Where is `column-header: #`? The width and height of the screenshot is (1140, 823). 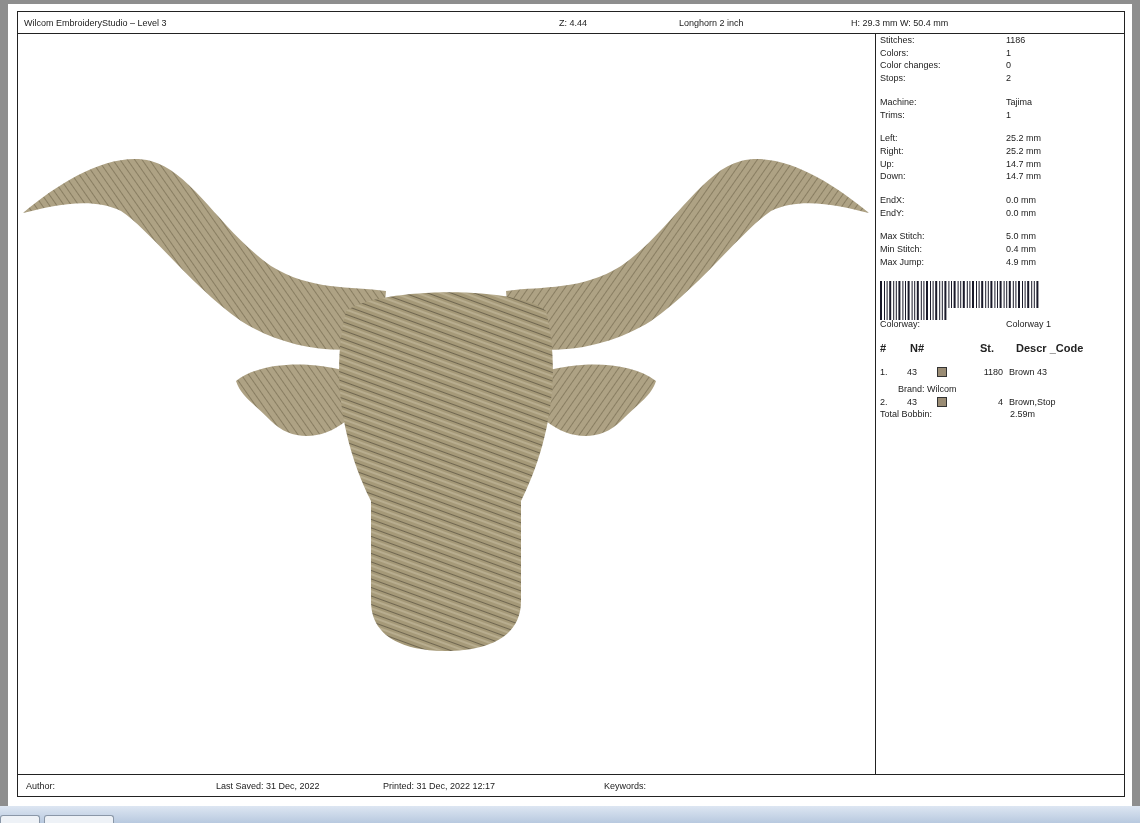 column-header: # is located at coordinates (884, 347).